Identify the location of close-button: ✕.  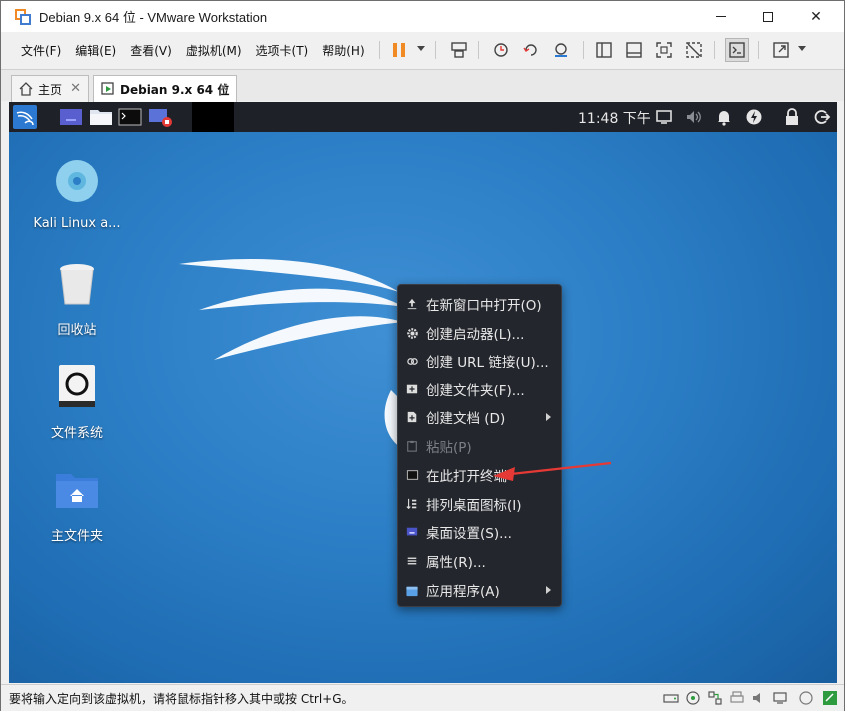
(816, 16).